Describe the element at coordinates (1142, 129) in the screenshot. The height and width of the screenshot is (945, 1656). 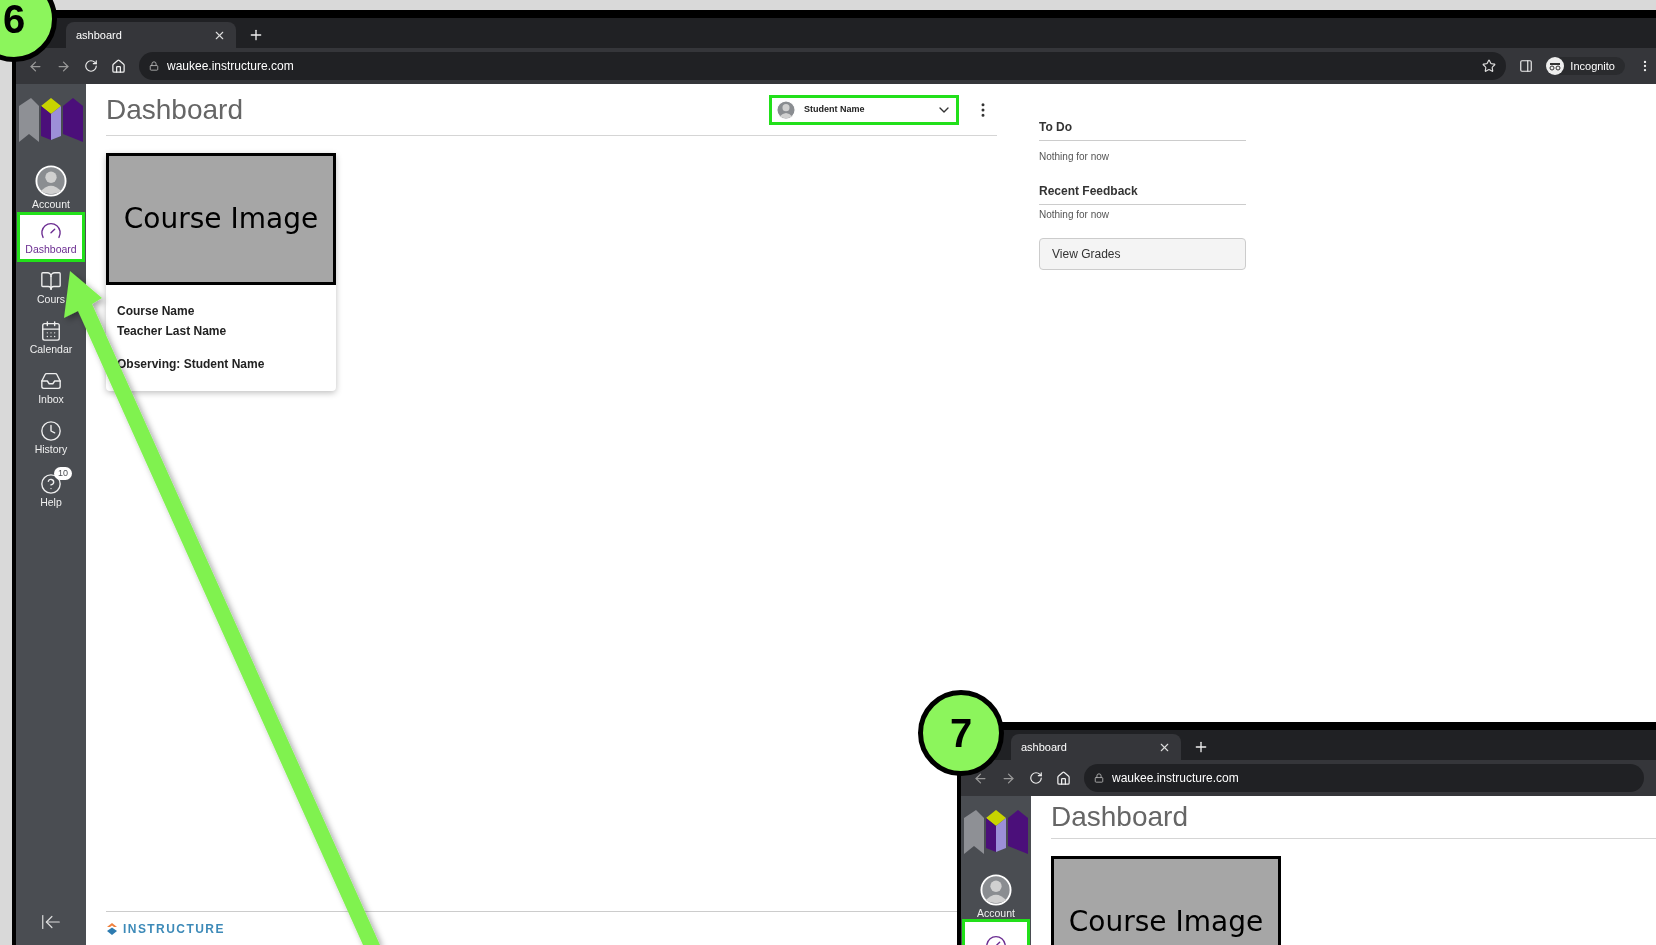
I see `section-heading: To Do` at that location.